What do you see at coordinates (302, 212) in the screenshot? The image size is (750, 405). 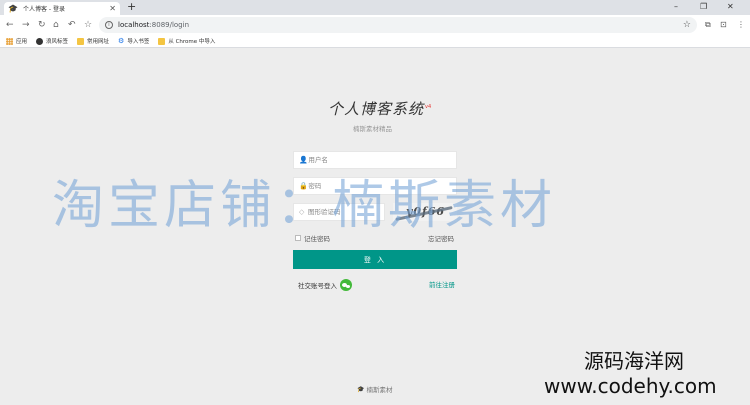 I see `captcha-shield-icon: ◇` at bounding box center [302, 212].